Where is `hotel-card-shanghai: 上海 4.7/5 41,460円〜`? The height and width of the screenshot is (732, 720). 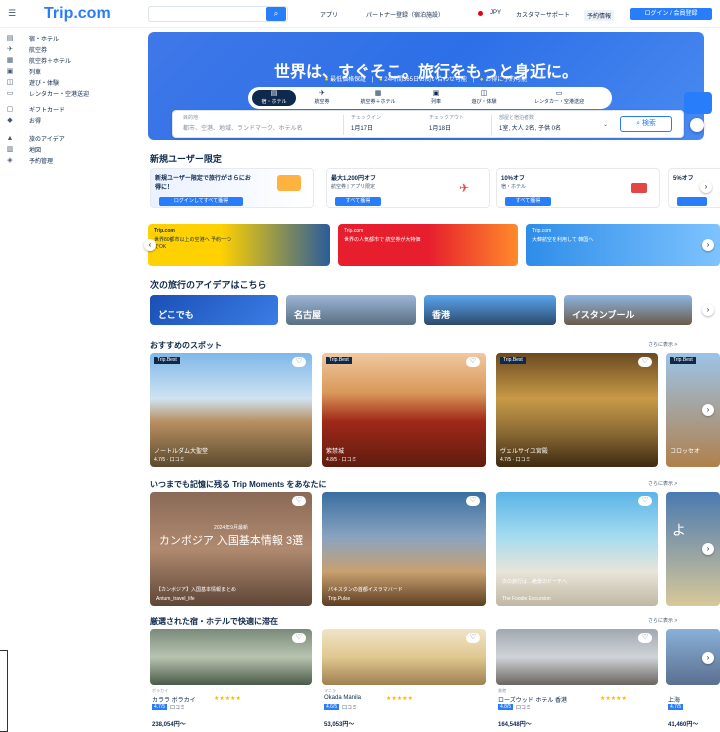 hotel-card-shanghai: 上海 4.7/5 41,460円〜 is located at coordinates (693, 680).